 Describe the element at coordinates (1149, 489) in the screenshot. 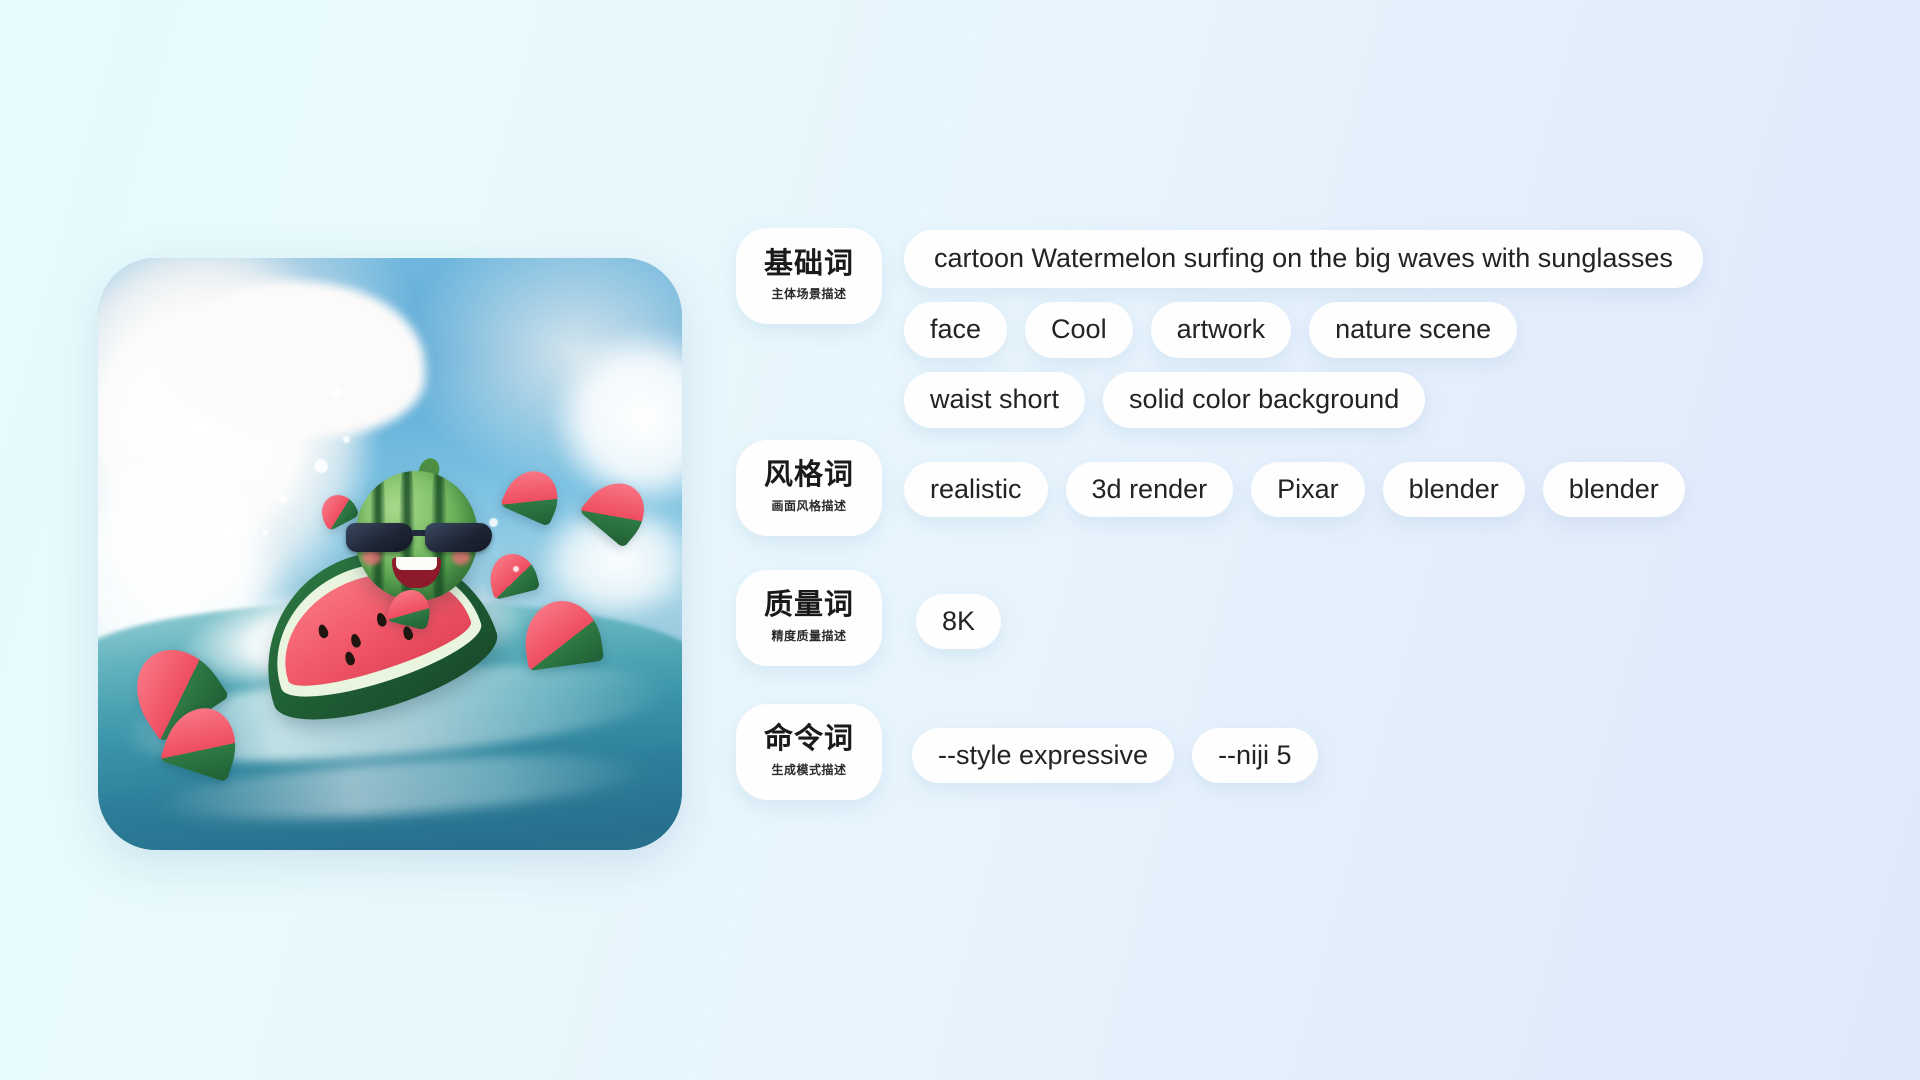

I see `prompt-chip: 3d render` at that location.